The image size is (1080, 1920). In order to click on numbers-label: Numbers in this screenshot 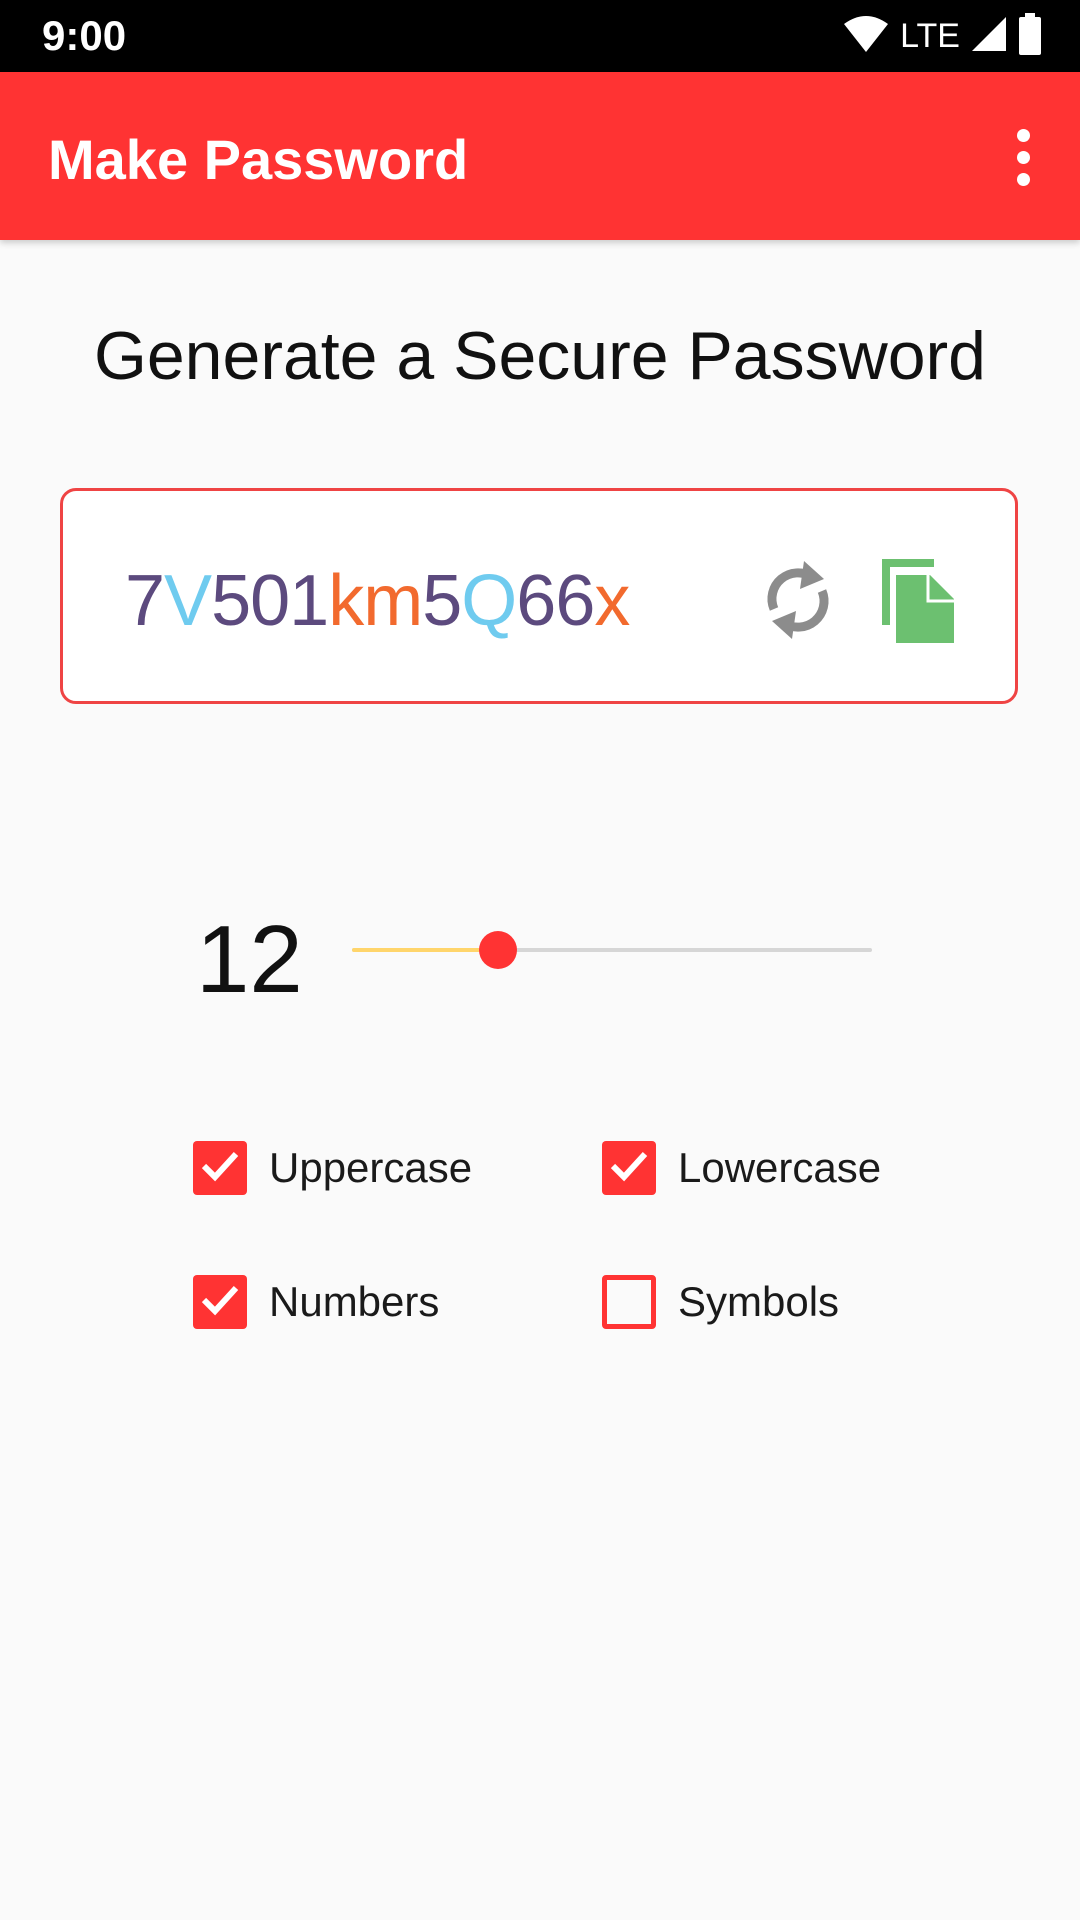, I will do `click(354, 1301)`.